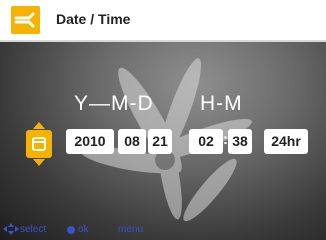 Image resolution: width=326 pixels, height=240 pixels. I want to click on settings-tab-icon, so click(25, 20).